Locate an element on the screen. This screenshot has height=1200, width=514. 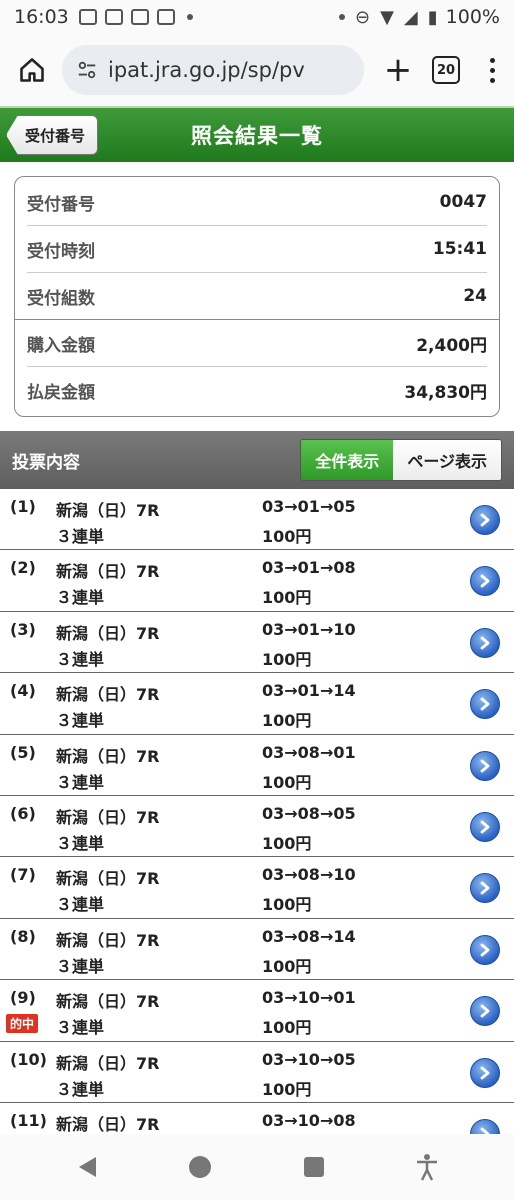
dot-icon is located at coordinates (341, 17).